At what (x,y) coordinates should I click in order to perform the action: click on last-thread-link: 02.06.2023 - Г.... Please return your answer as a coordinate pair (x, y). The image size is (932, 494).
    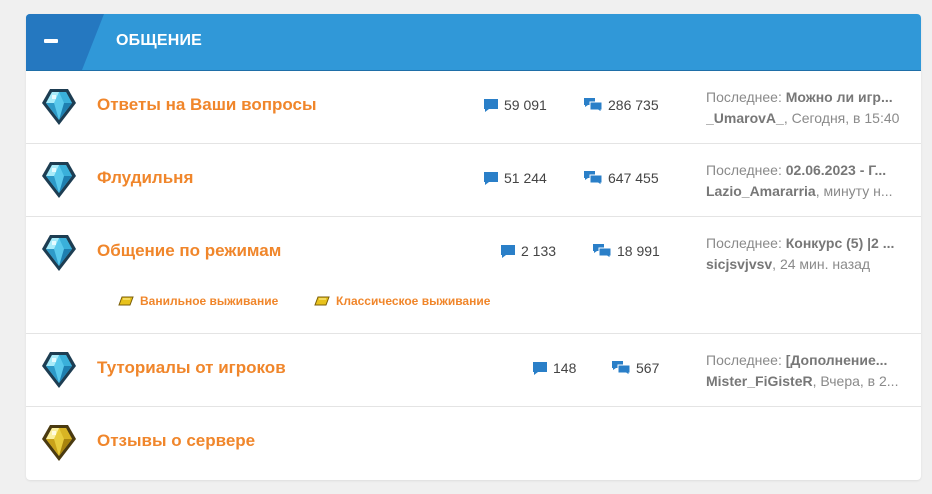
    Looking at the image, I should click on (836, 170).